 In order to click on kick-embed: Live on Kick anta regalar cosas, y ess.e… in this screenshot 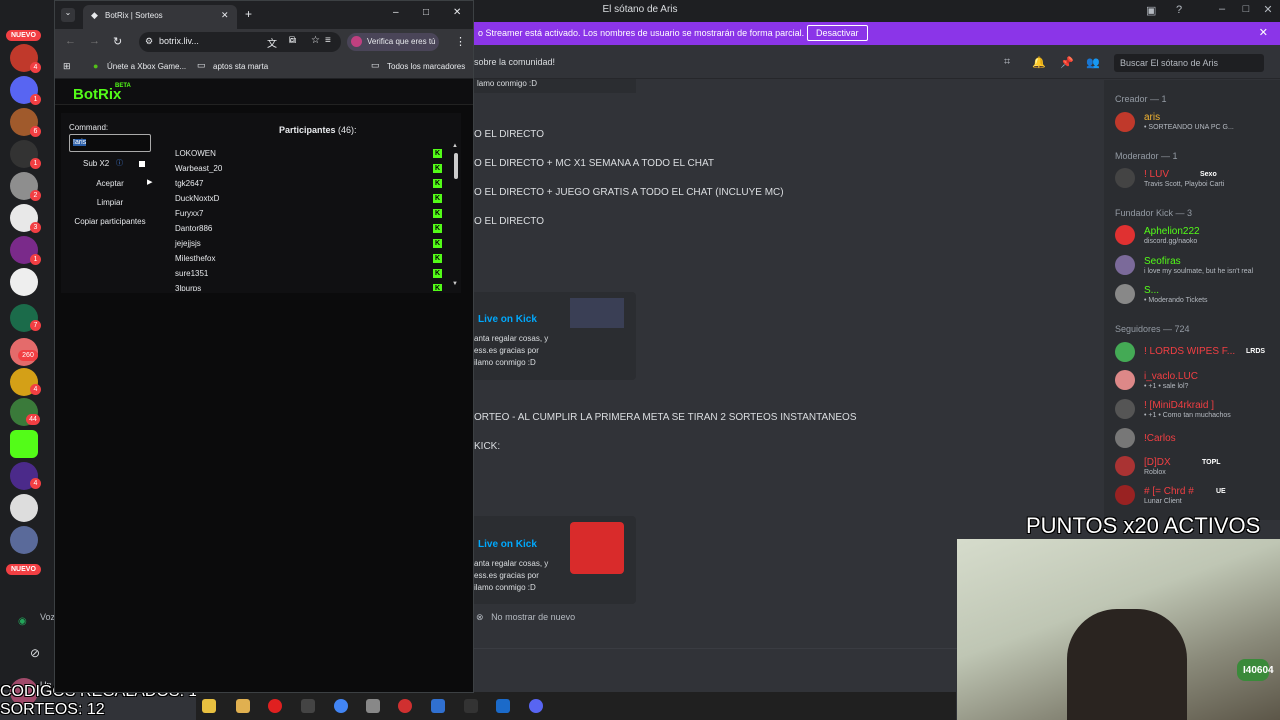, I will do `click(555, 336)`.